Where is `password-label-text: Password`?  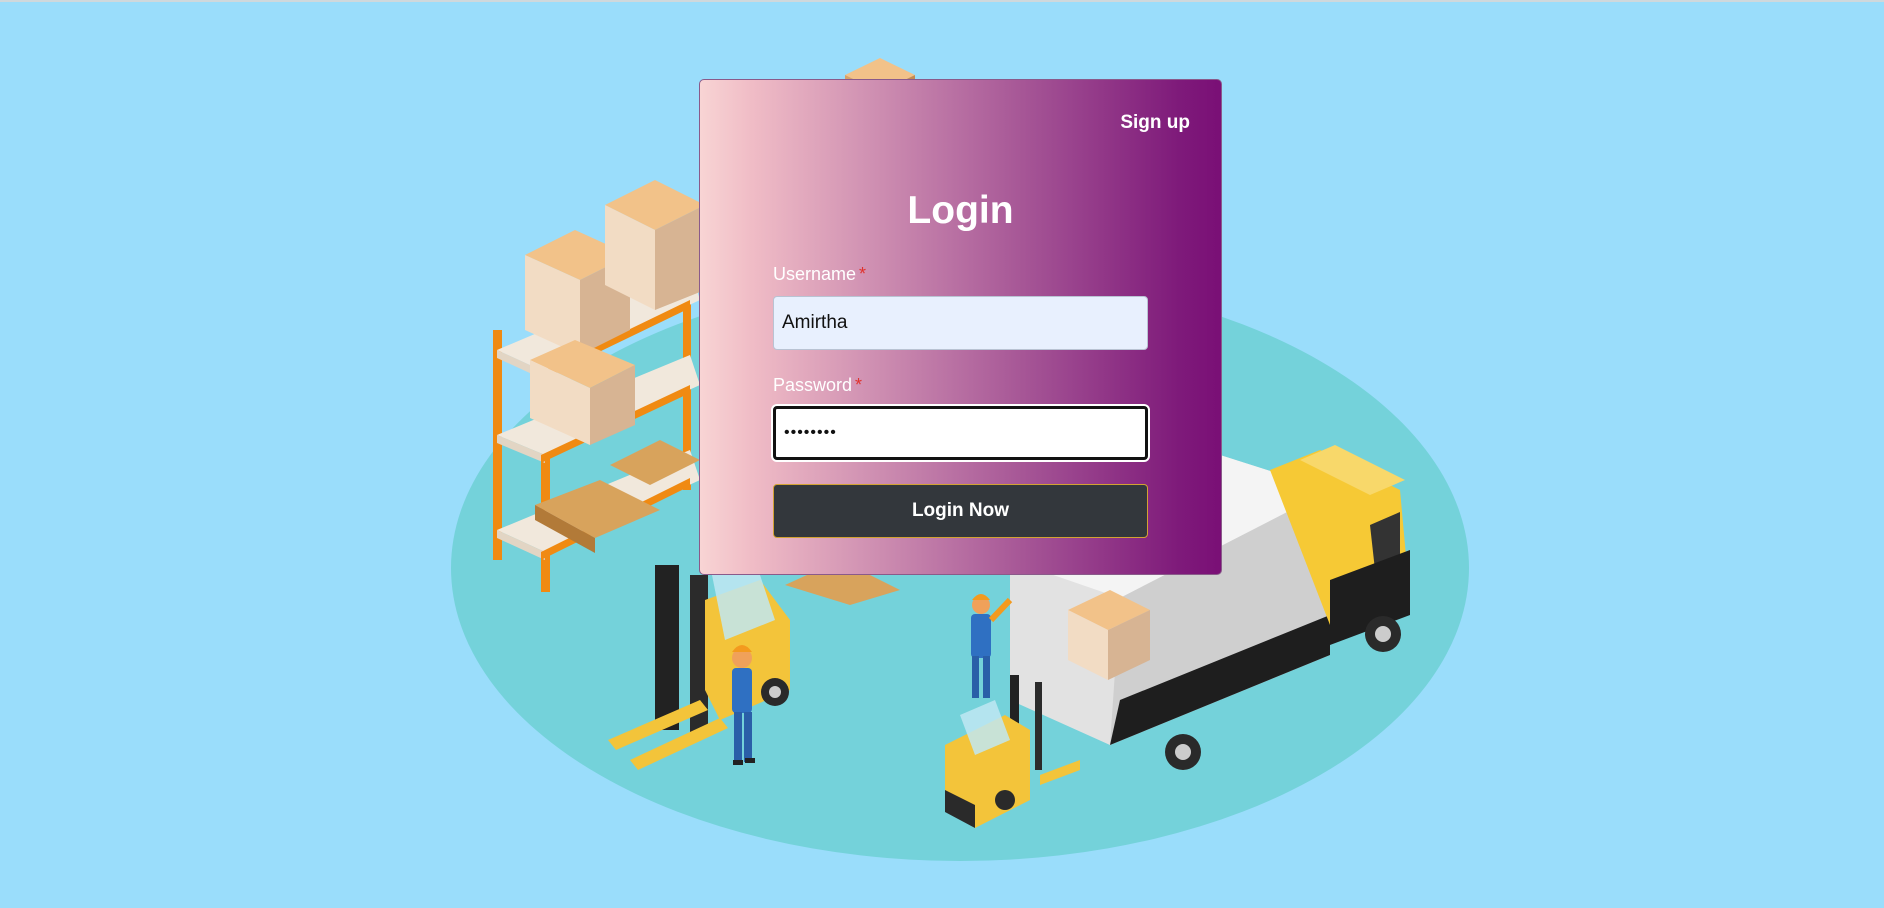 password-label-text: Password is located at coordinates (813, 385).